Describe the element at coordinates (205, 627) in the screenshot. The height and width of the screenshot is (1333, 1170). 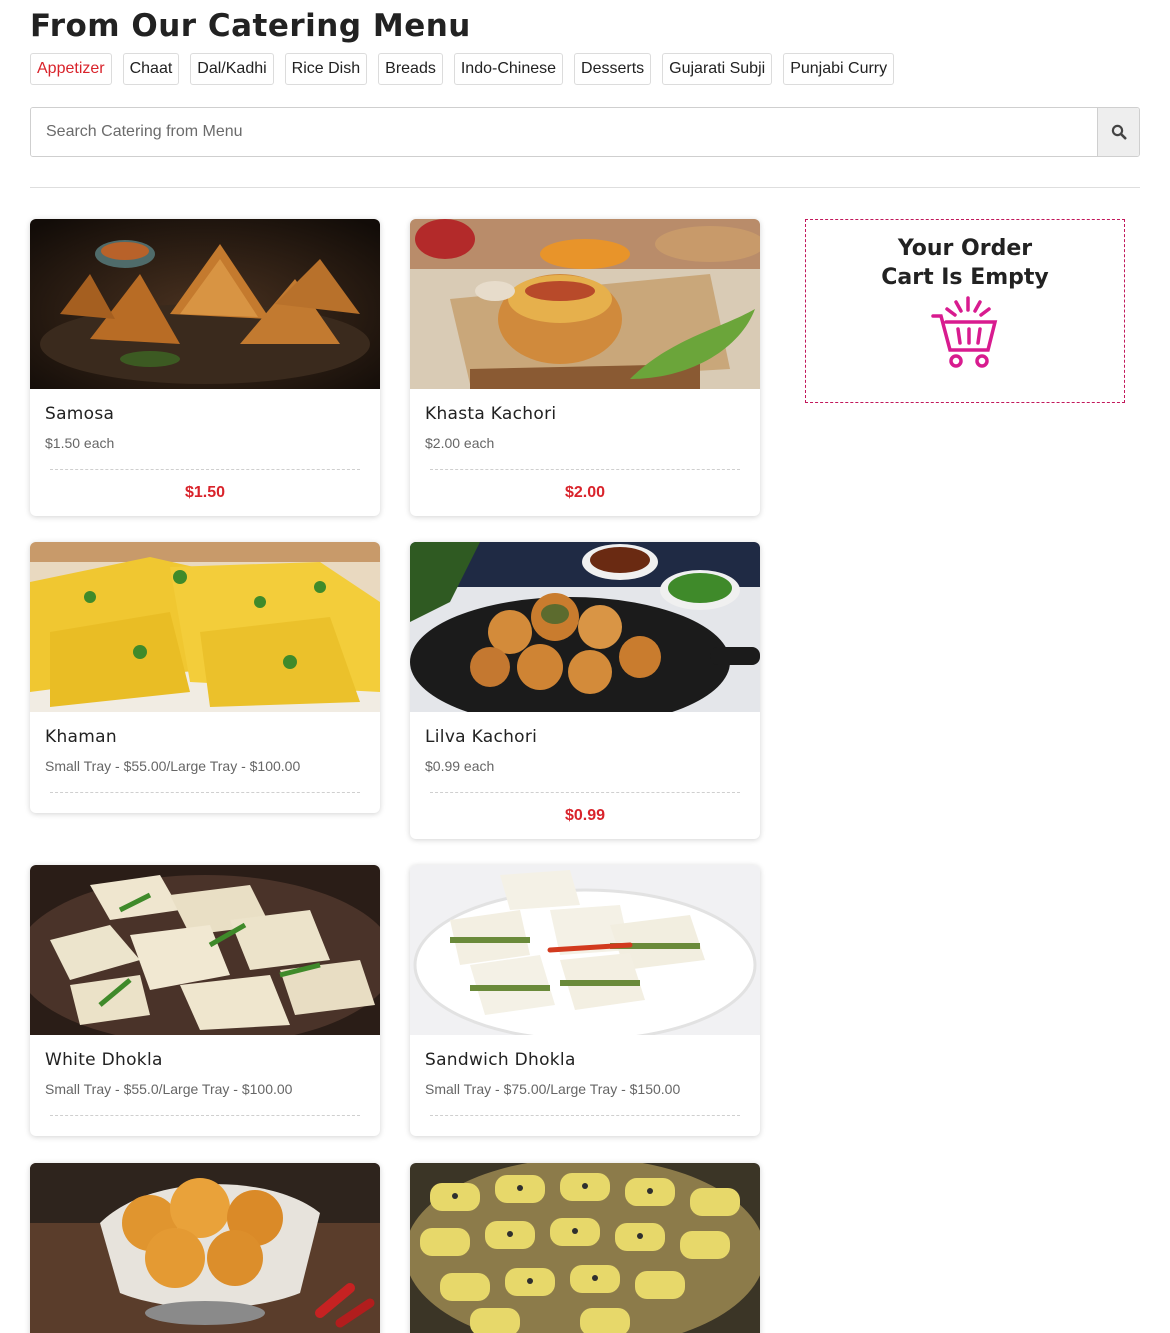
I see `khaman-image` at that location.